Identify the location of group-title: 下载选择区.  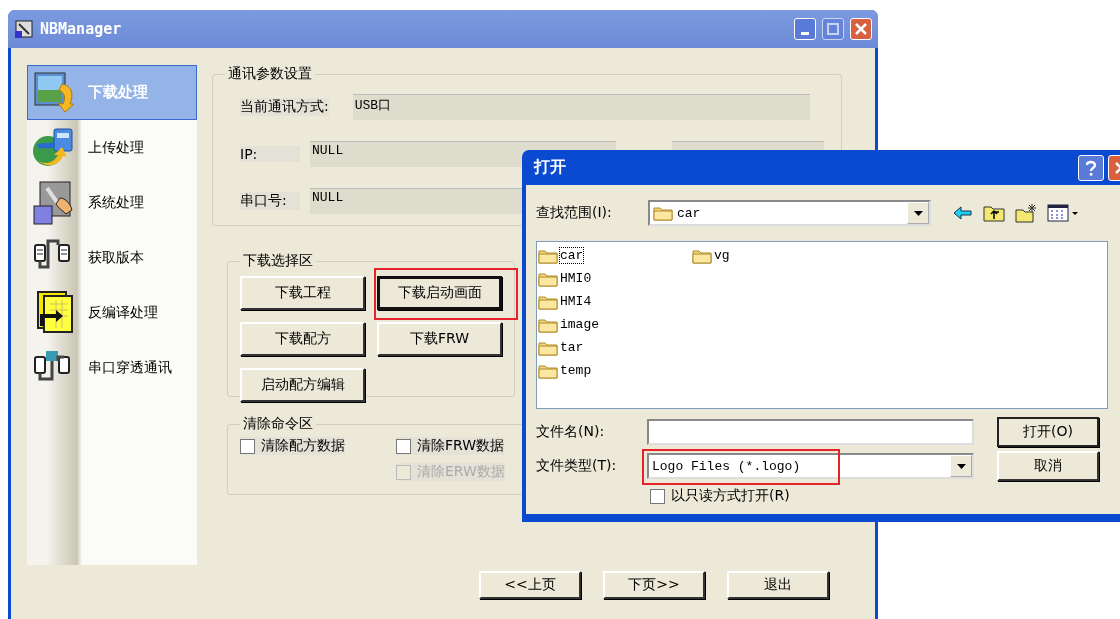
(278, 261).